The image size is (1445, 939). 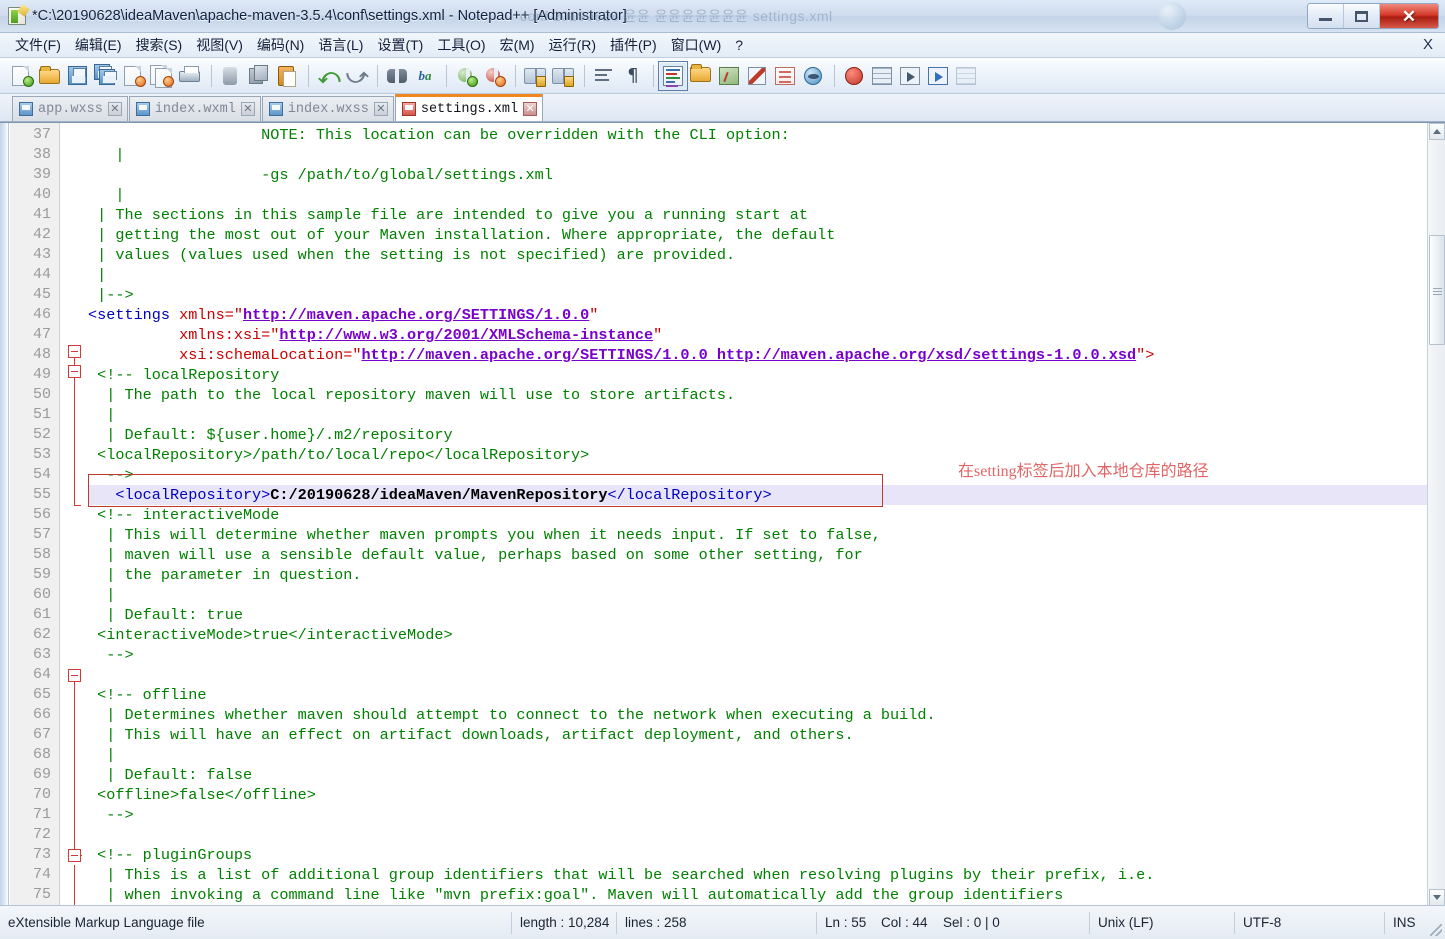 I want to click on macro-record-icon, so click(x=854, y=76).